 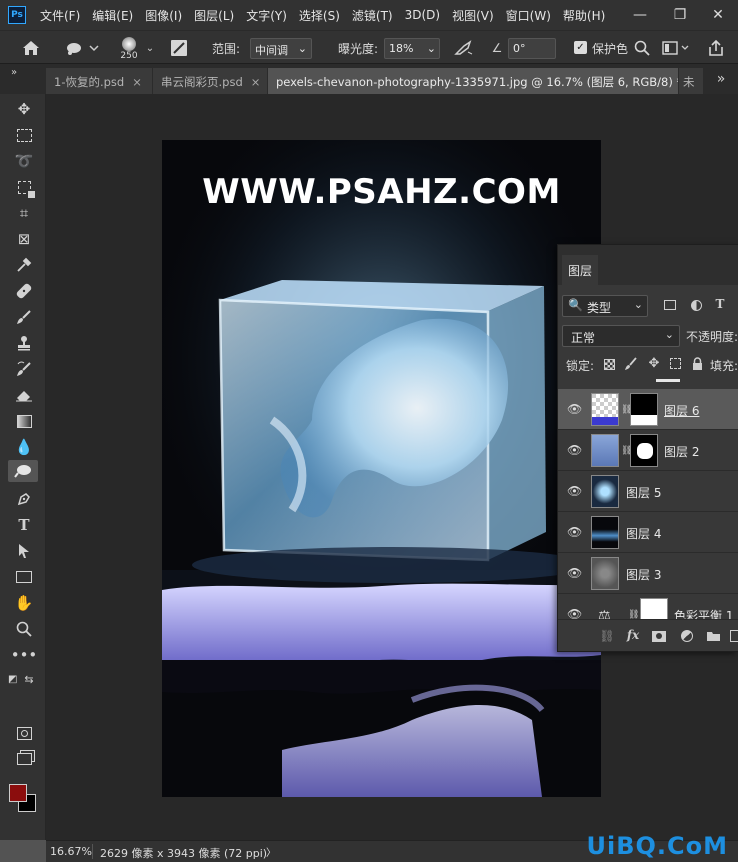 I want to click on blur-tool-icon: 💧, so click(x=24, y=447).